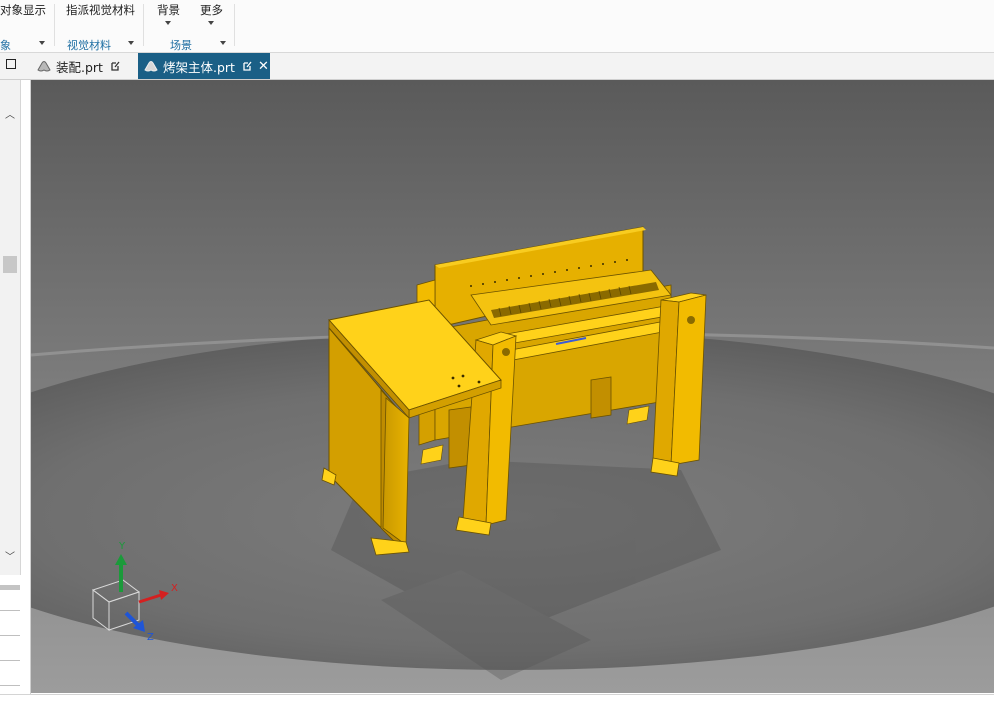 The height and width of the screenshot is (715, 994). What do you see at coordinates (497, 704) in the screenshot?
I see `status-bar` at bounding box center [497, 704].